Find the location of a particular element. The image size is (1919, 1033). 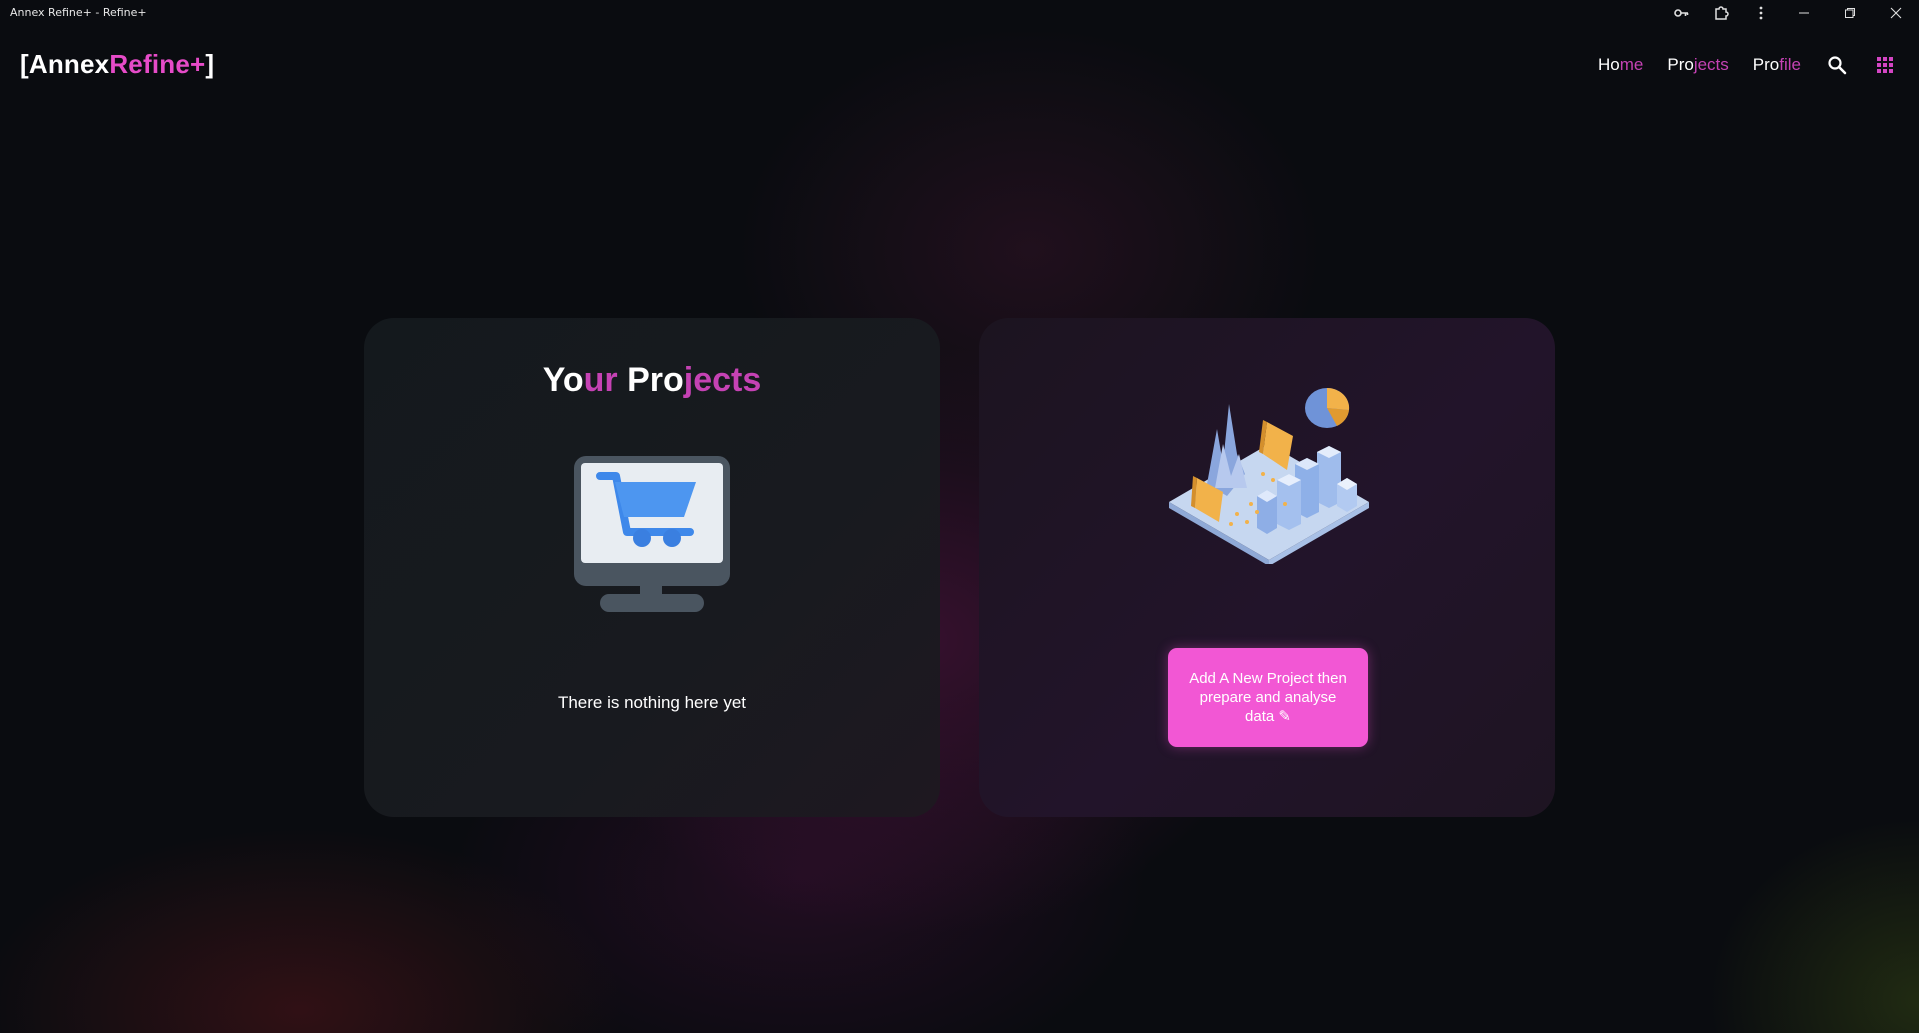

top-nav: Home Projects Profile is located at coordinates (1758, 65).